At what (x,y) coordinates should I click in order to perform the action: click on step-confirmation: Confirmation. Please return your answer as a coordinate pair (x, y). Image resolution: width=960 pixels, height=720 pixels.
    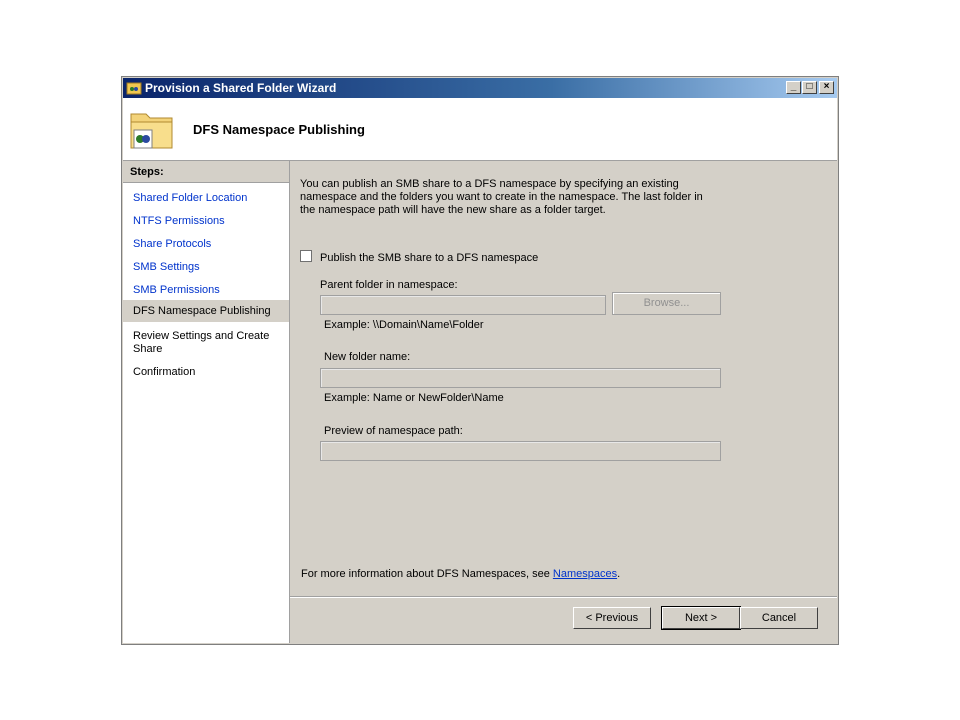
    Looking at the image, I should click on (164, 372).